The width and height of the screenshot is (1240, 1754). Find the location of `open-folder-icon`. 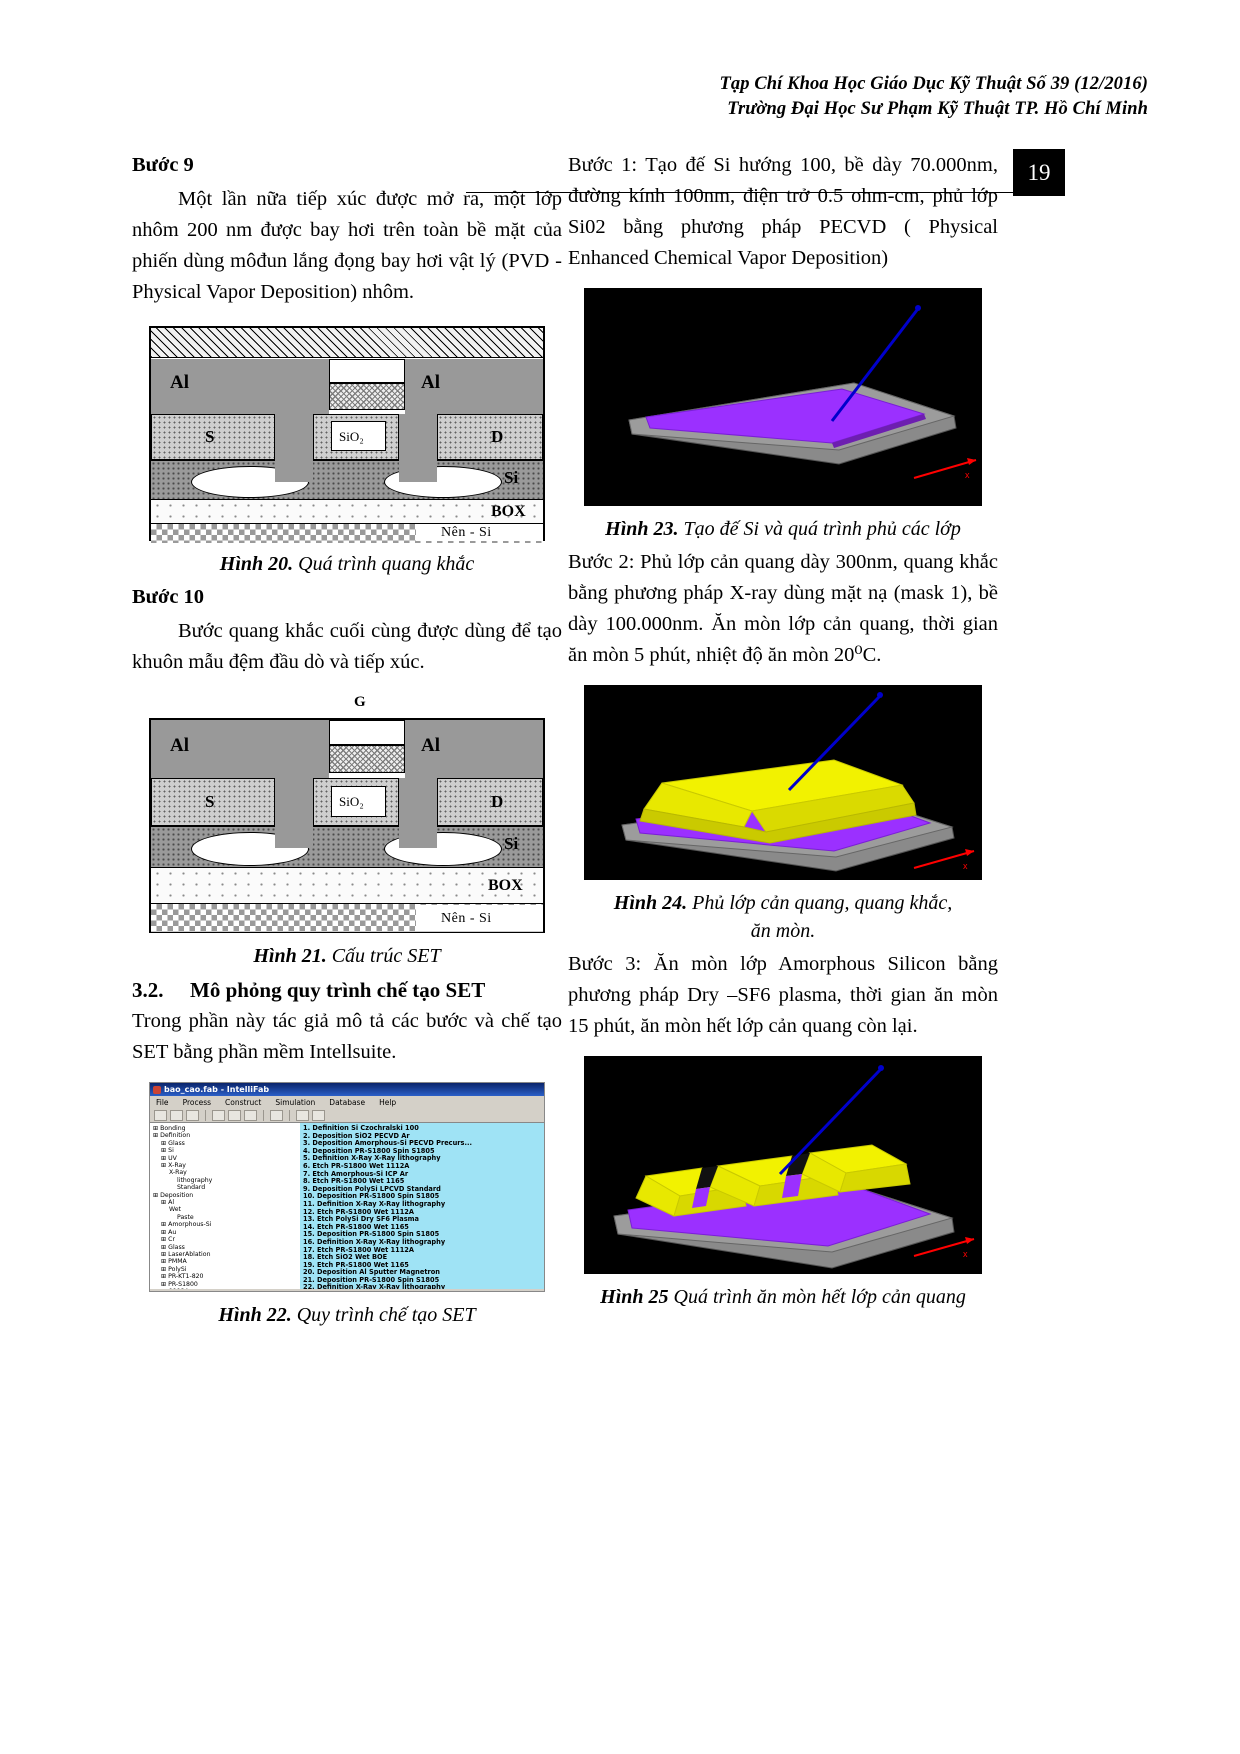

open-folder-icon is located at coordinates (176, 1115).